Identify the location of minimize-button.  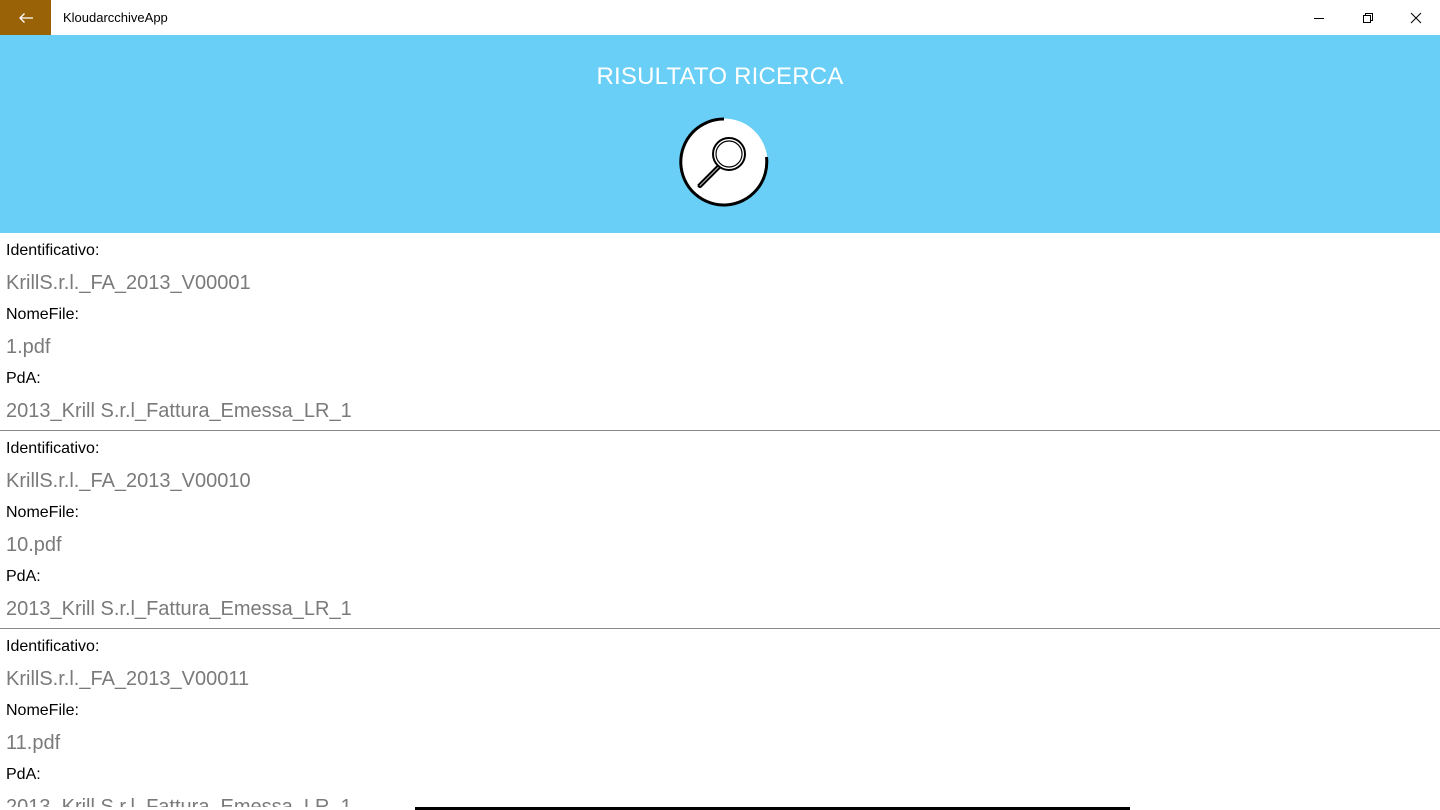
(1319, 17).